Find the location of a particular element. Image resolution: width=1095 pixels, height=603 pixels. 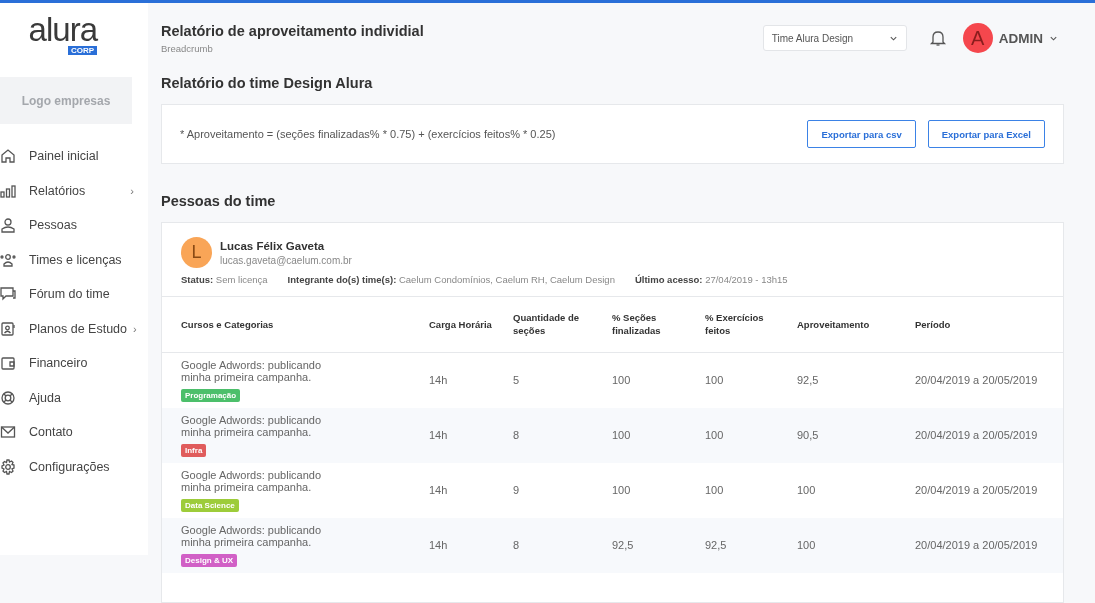

contact-card-icon is located at coordinates (8, 328).